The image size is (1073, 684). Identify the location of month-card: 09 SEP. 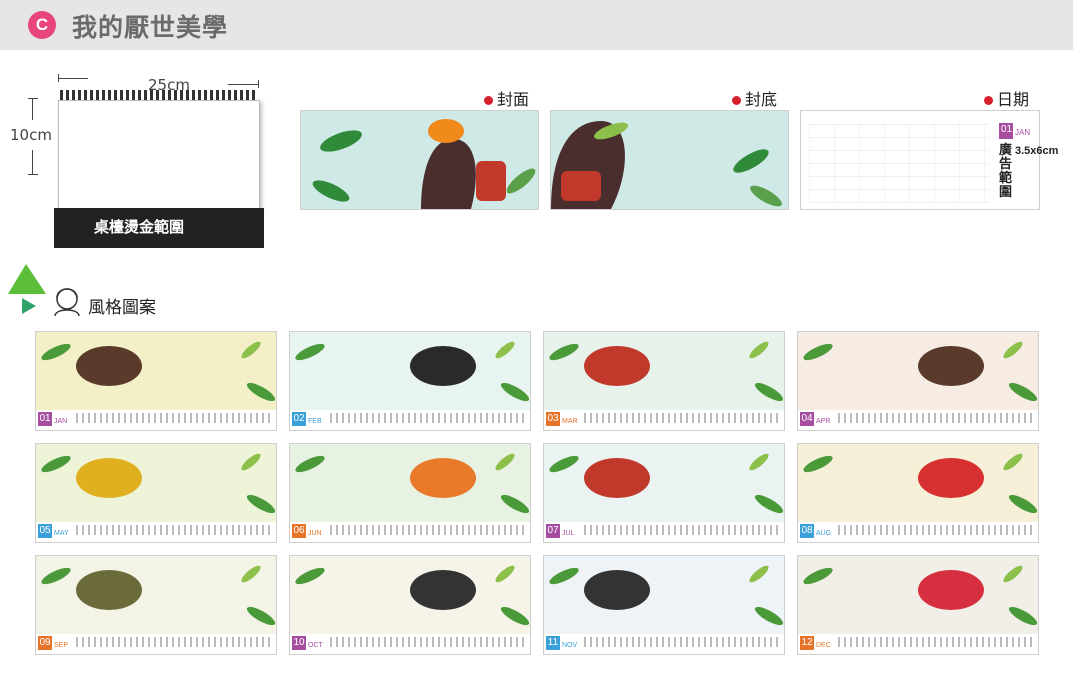
(156, 605).